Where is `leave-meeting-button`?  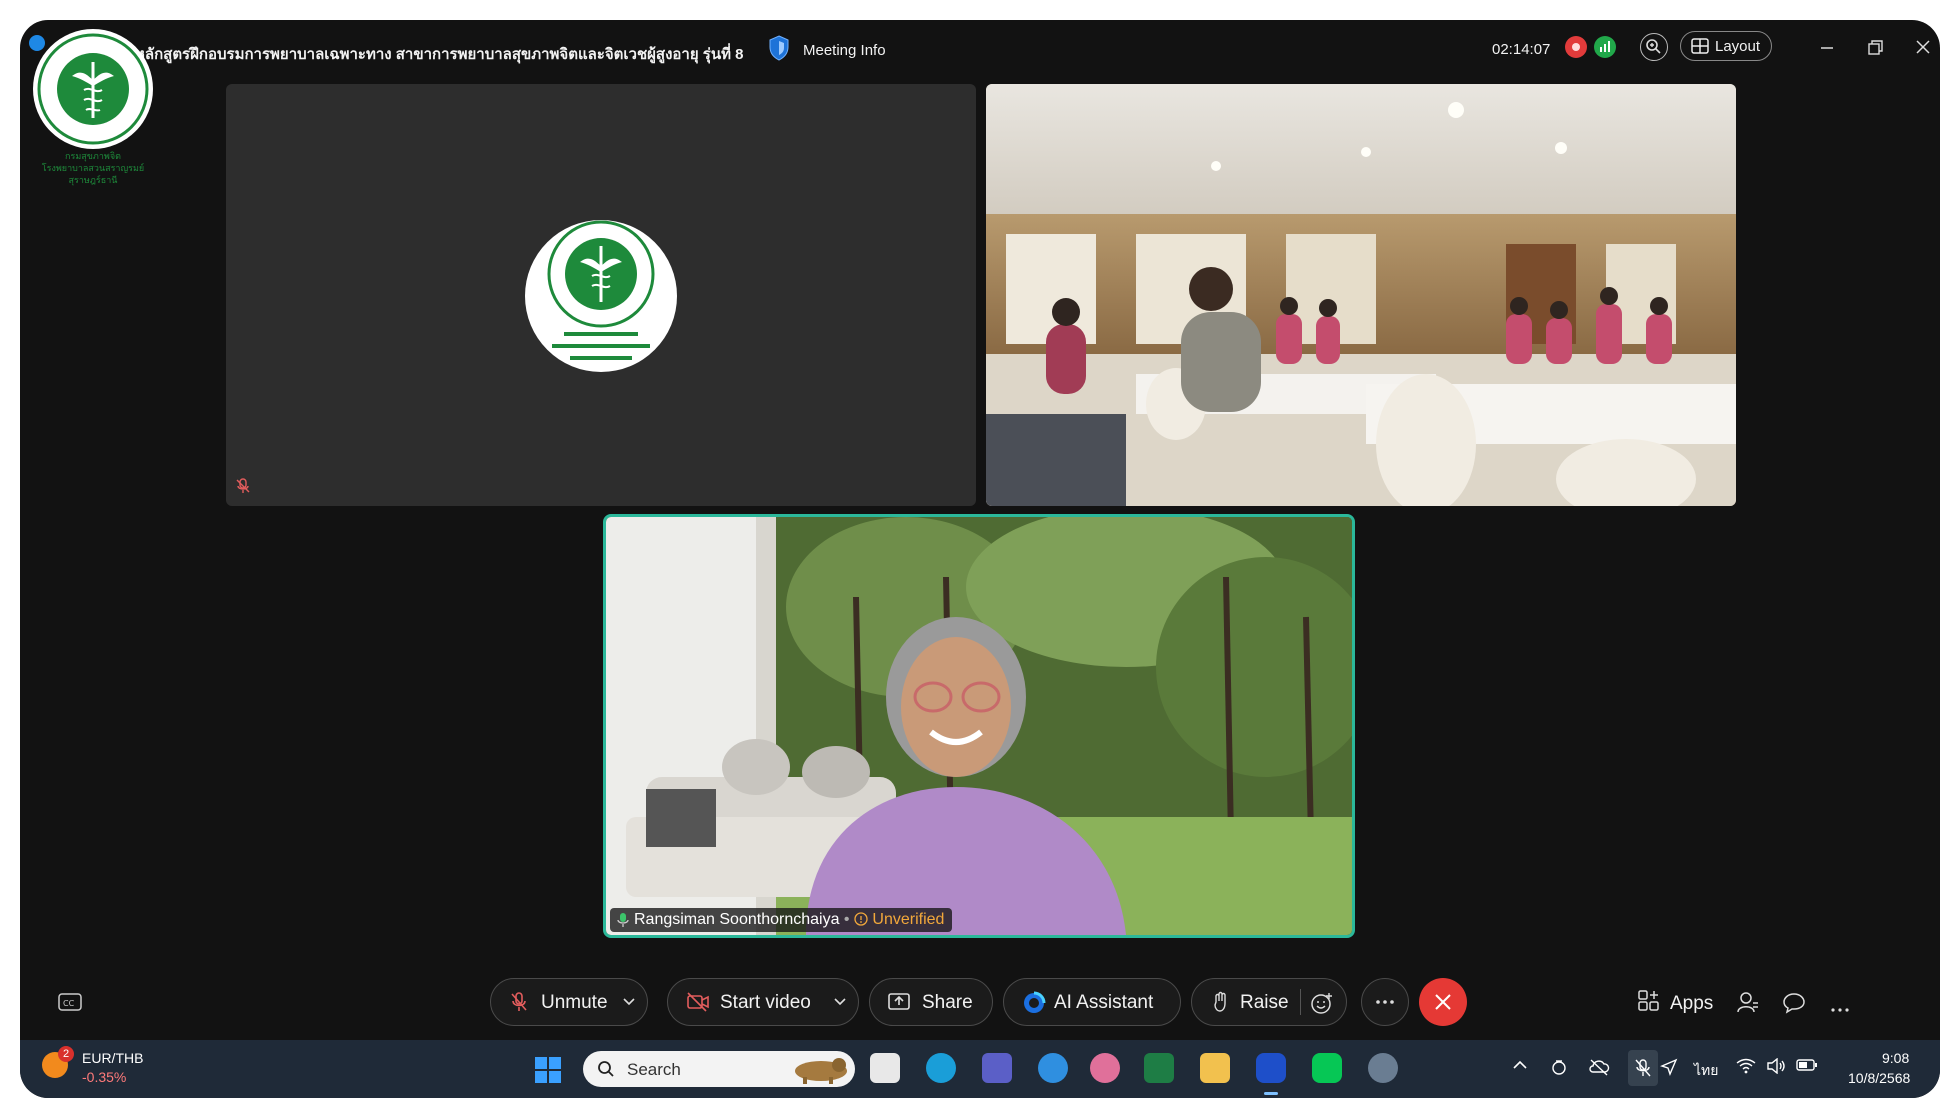 leave-meeting-button is located at coordinates (1443, 1002).